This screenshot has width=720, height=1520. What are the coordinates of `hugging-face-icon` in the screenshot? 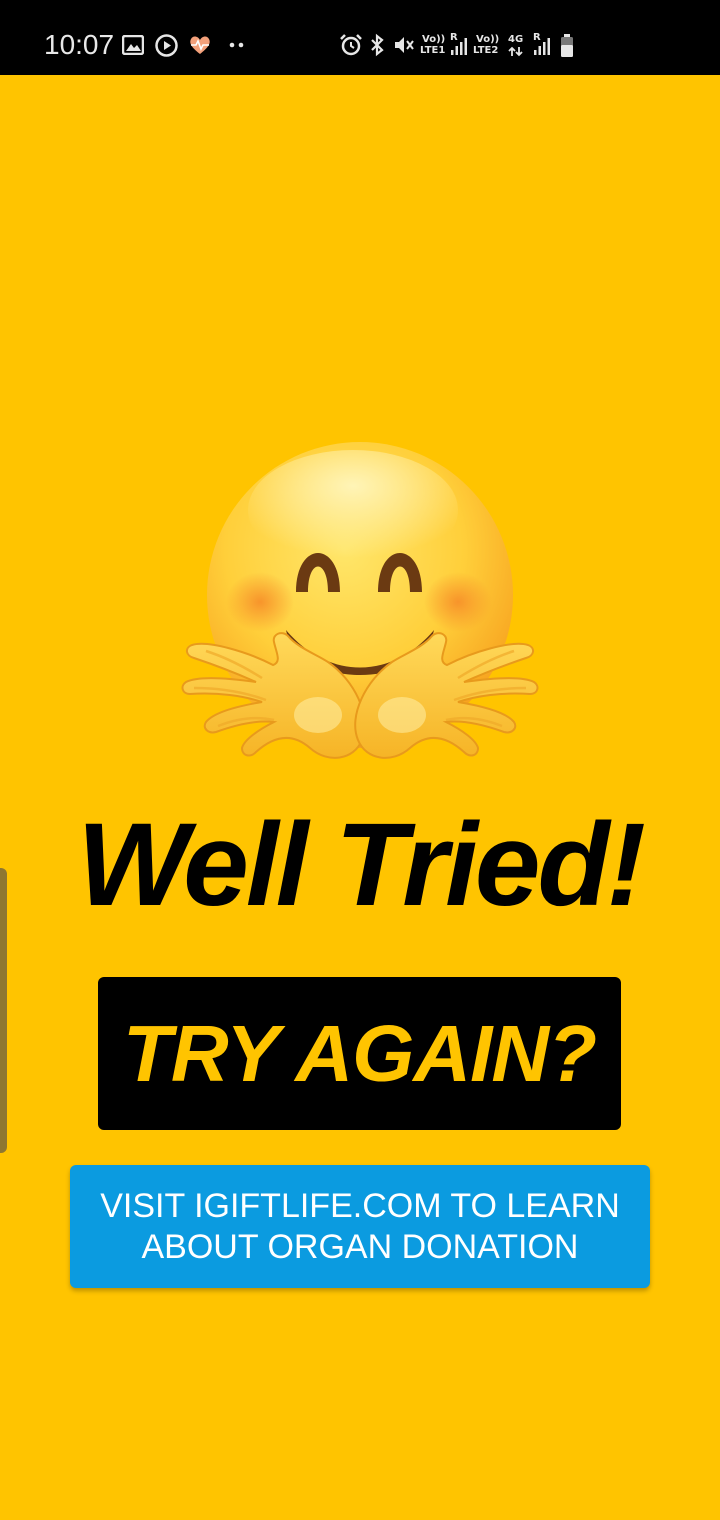 It's located at (360, 600).